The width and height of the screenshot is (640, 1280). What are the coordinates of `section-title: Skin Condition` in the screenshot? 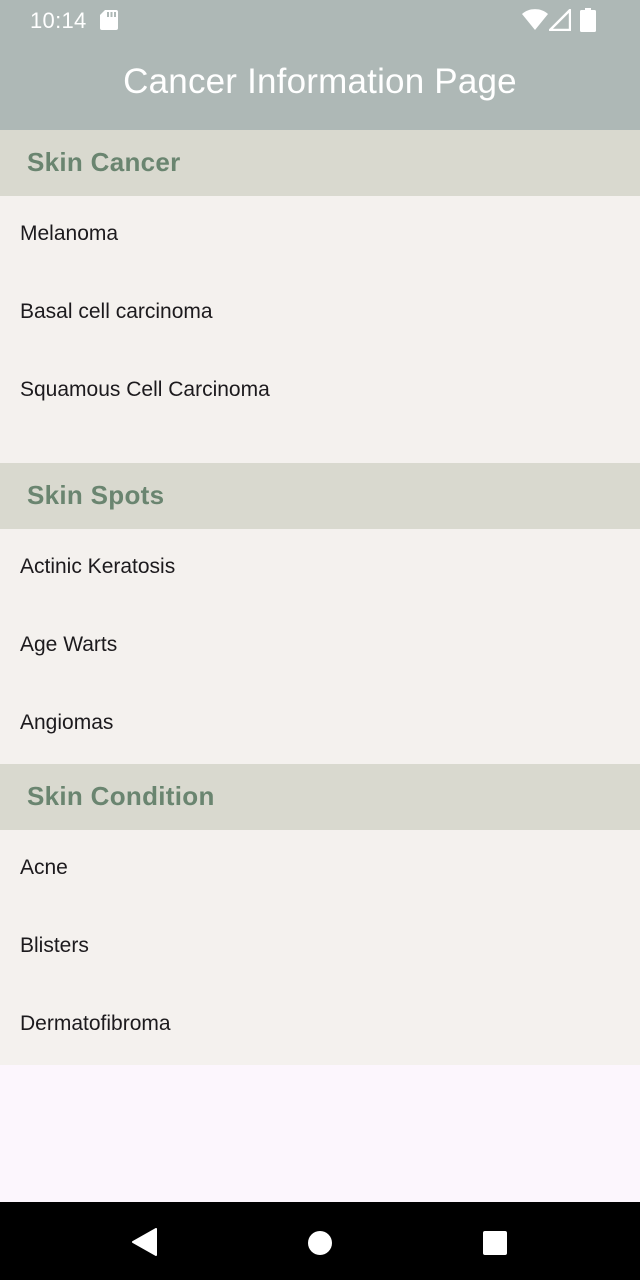 It's located at (121, 796).